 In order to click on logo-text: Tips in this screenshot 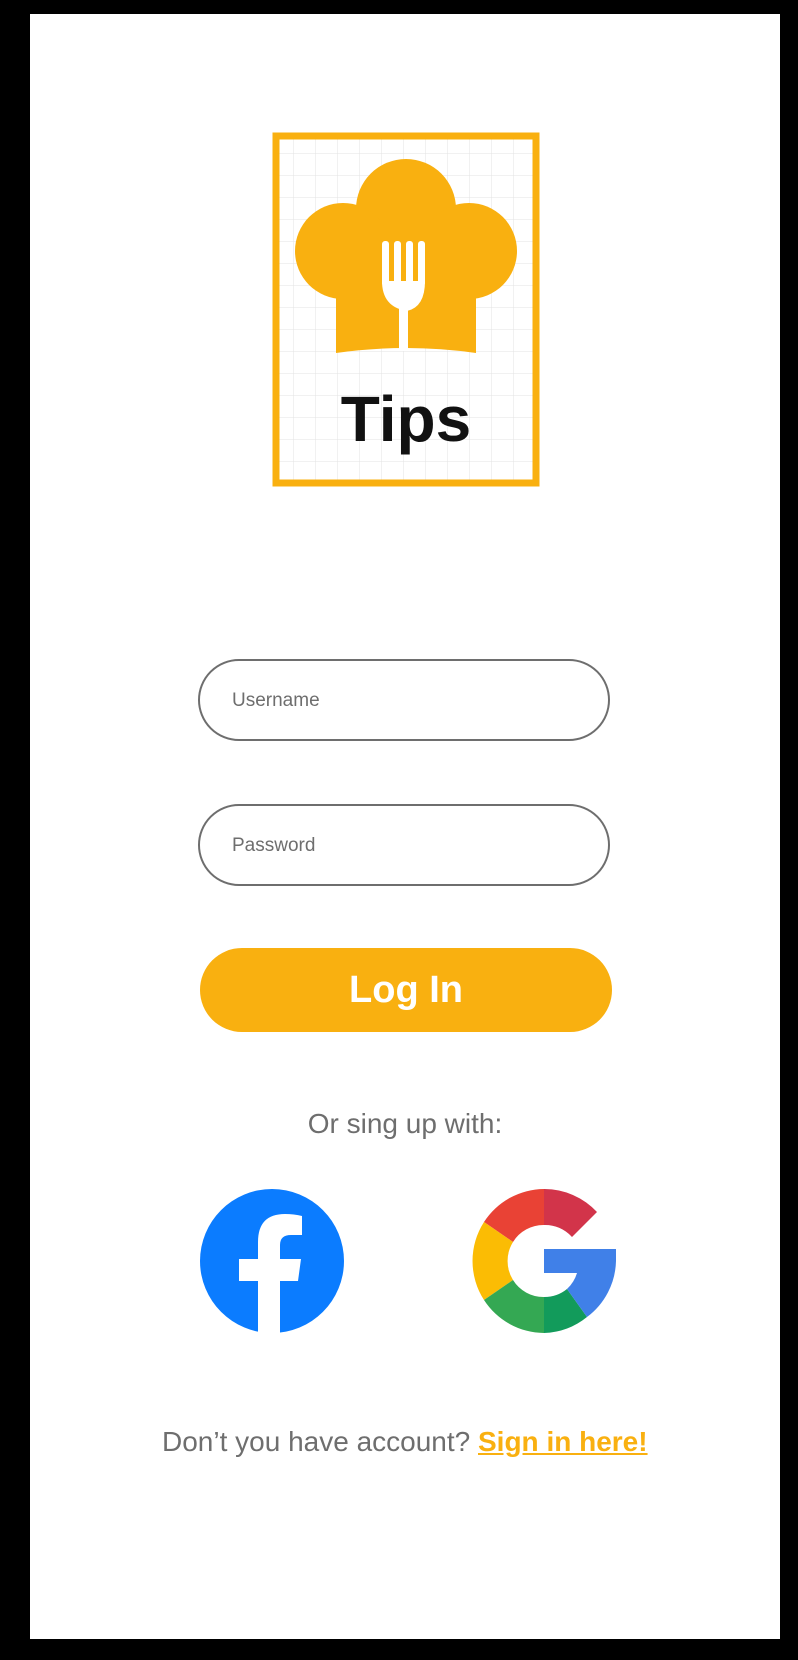, I will do `click(406, 419)`.